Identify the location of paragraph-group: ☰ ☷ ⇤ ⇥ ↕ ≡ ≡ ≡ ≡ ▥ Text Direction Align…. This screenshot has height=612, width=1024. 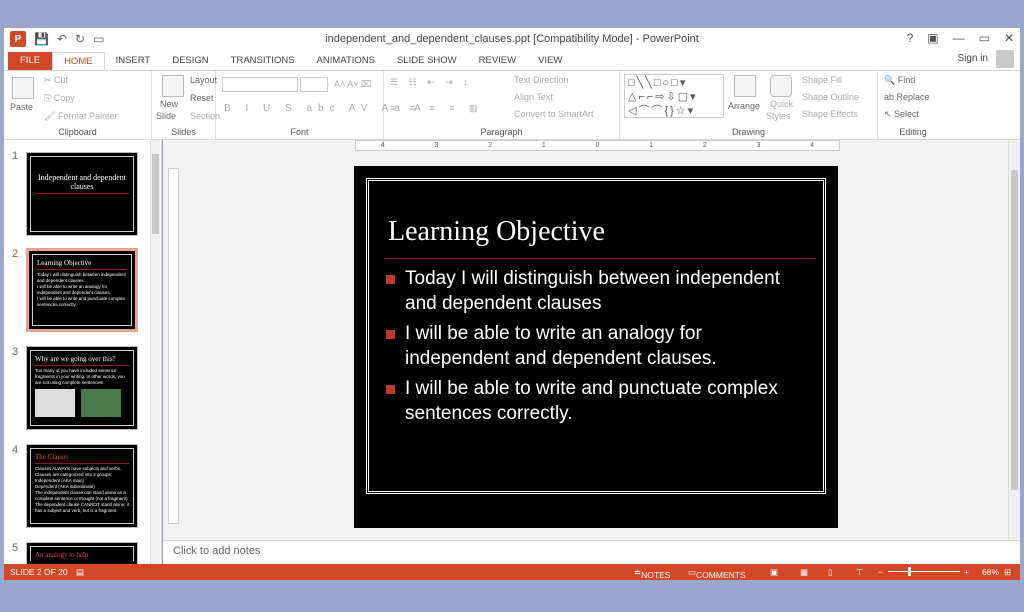
(502, 105).